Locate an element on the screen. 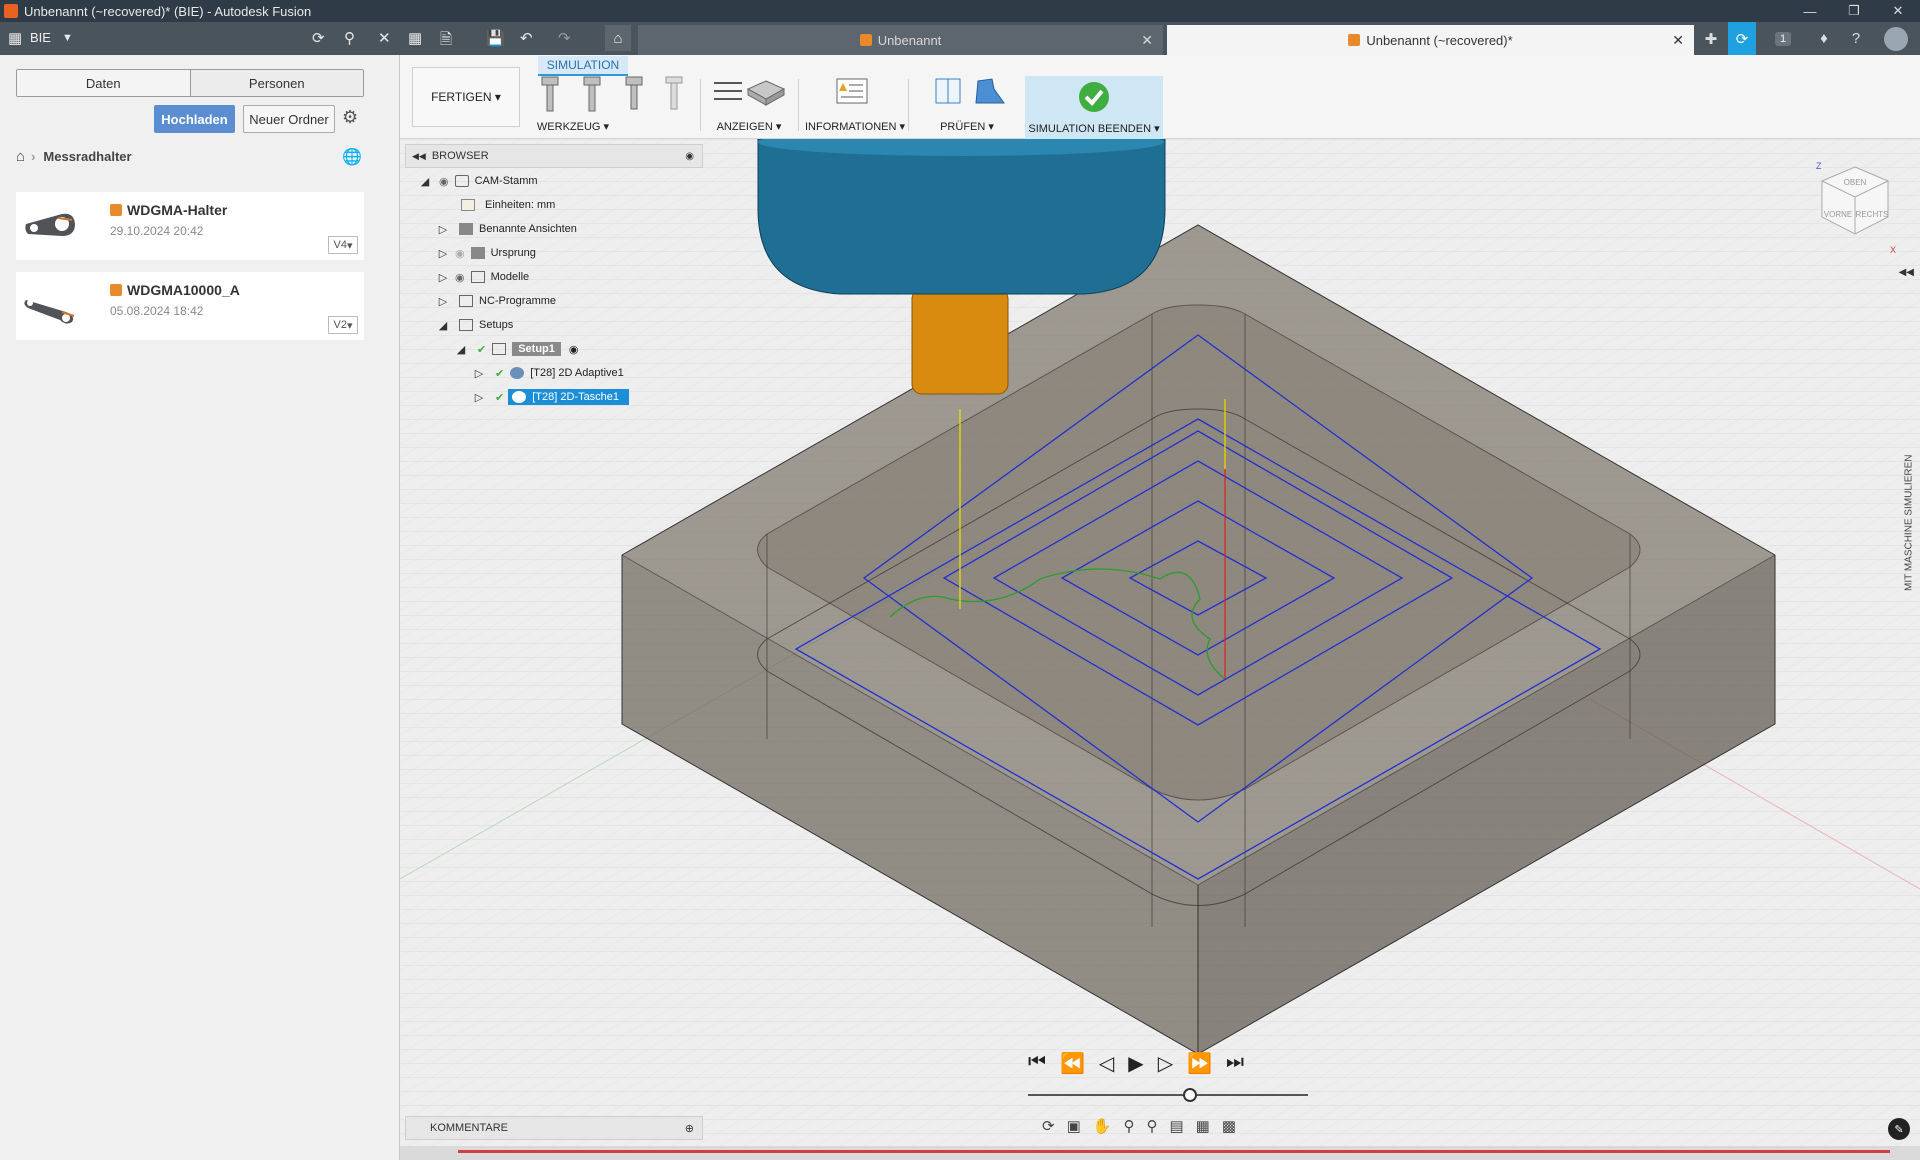 Image resolution: width=1920 pixels, height=1160 pixels. save-icon: 💾 is located at coordinates (495, 38).